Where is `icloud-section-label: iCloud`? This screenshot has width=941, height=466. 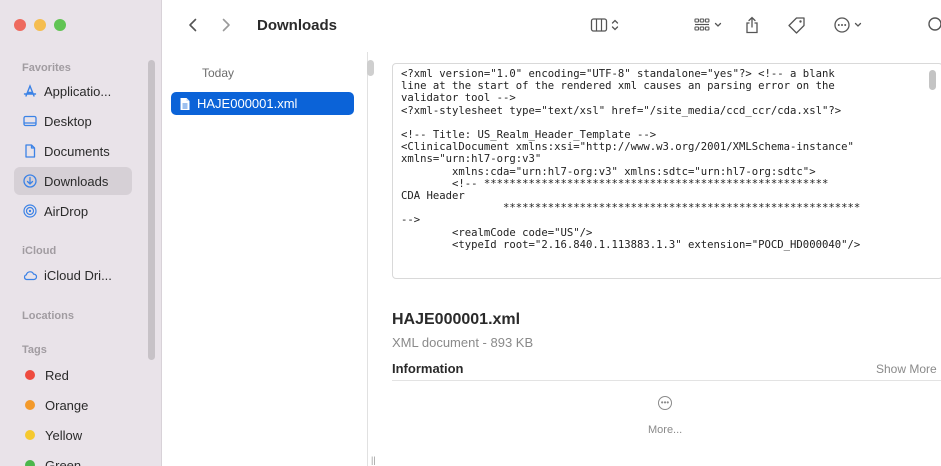
icloud-section-label: iCloud is located at coordinates (39, 251).